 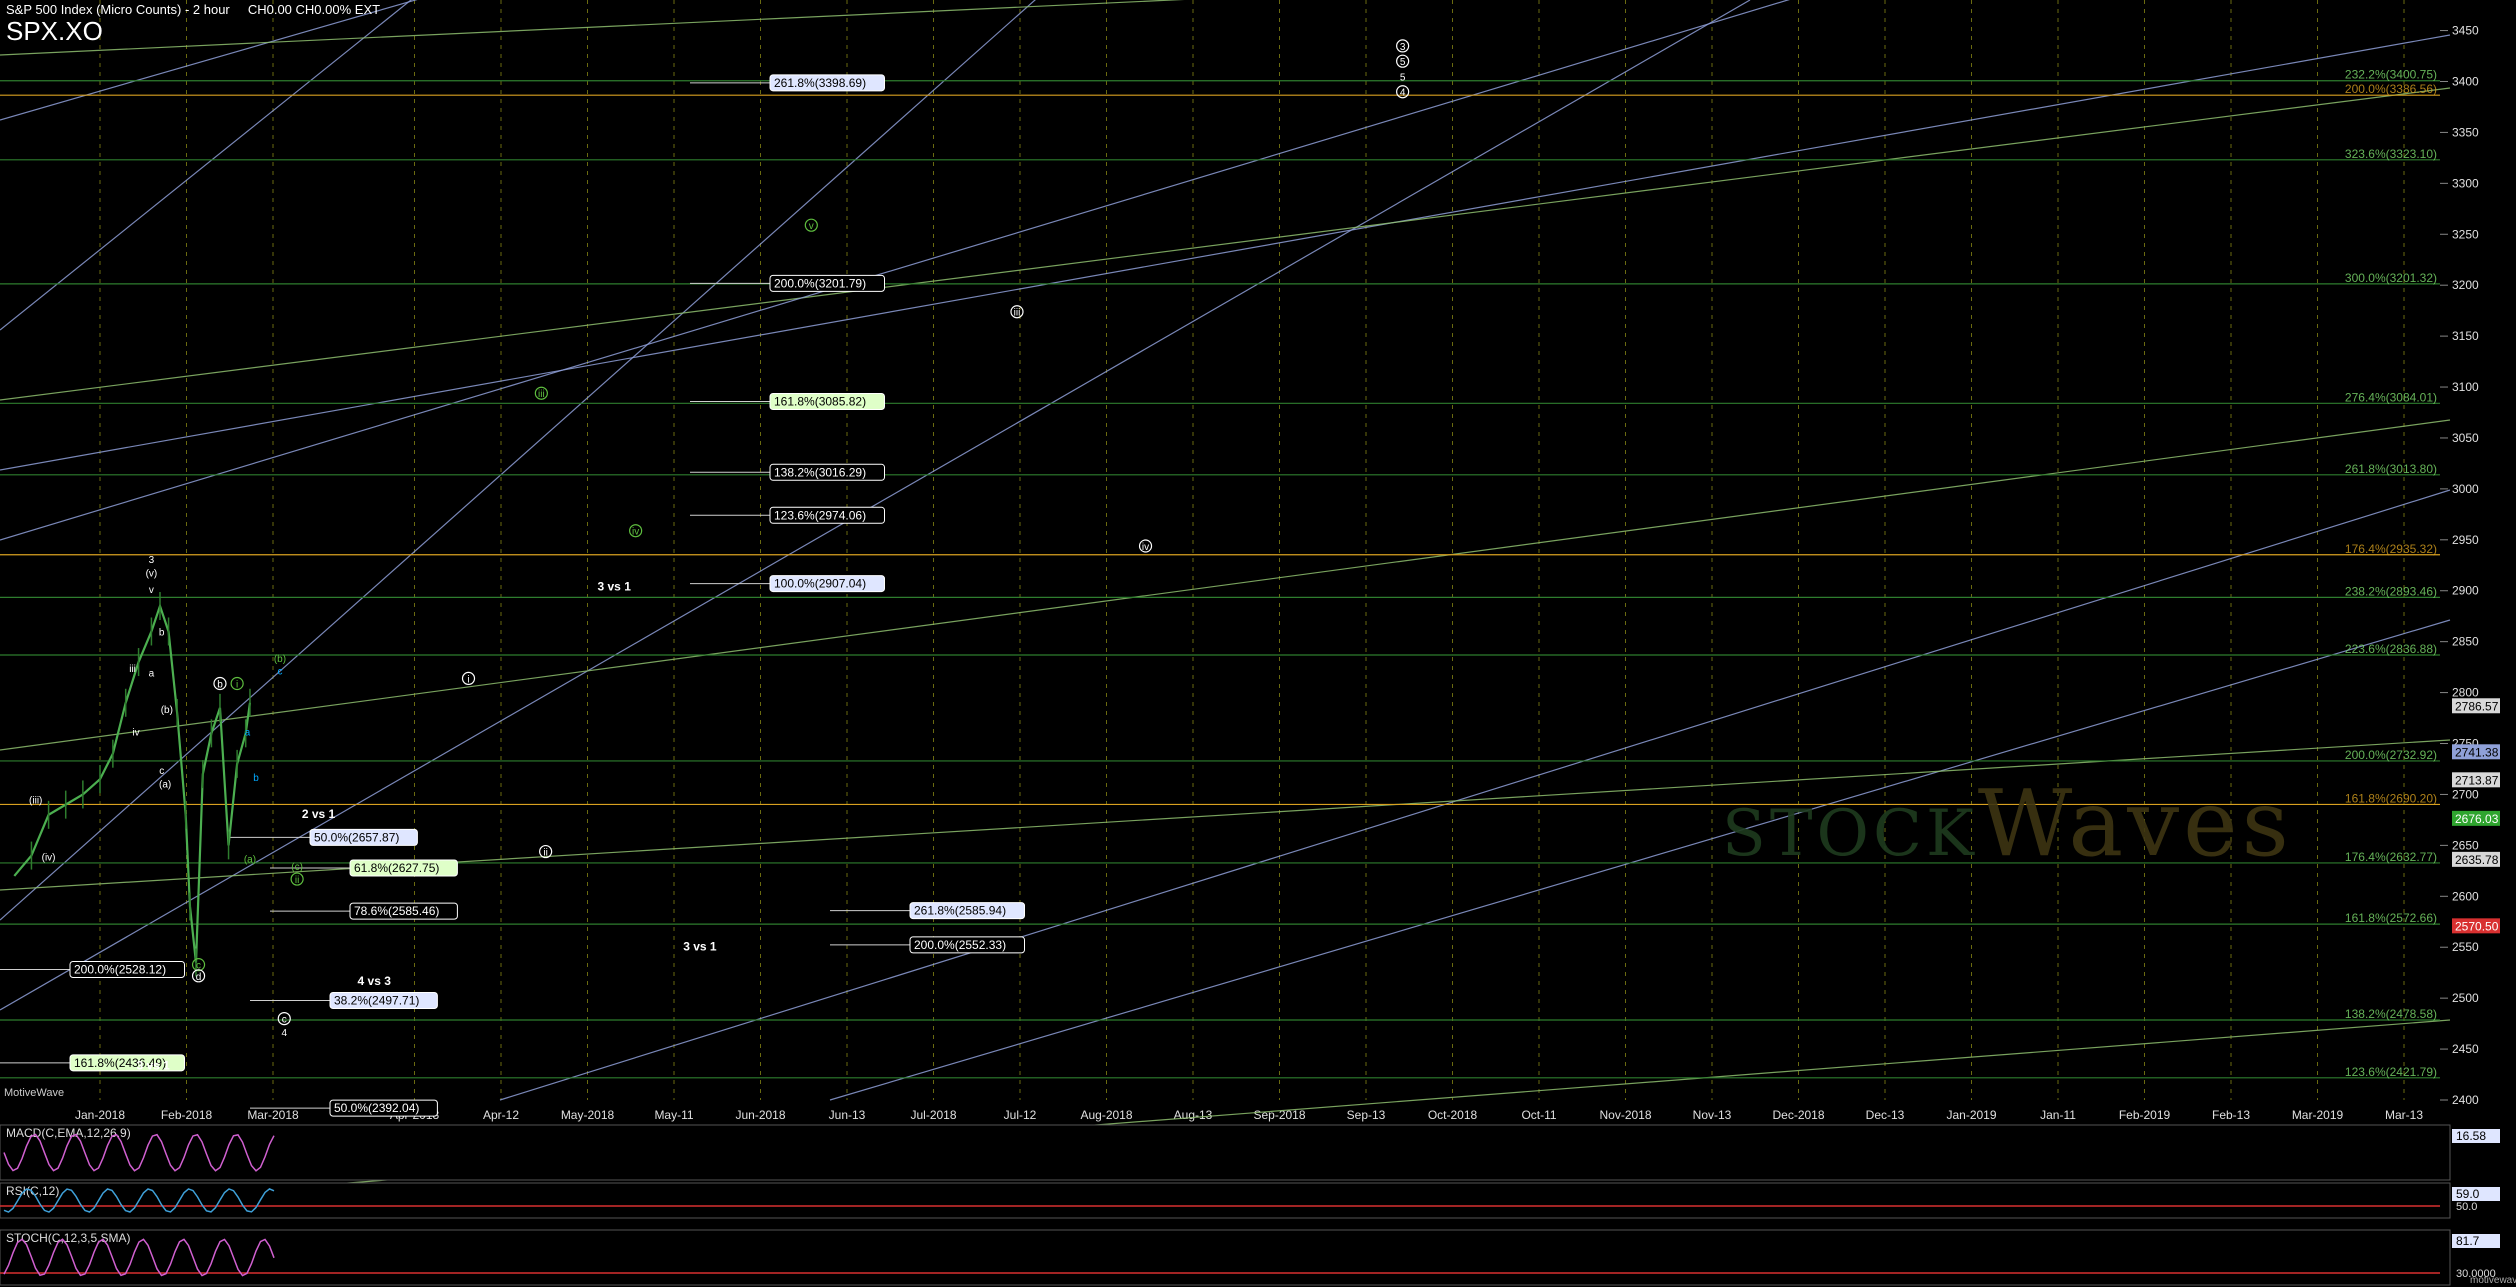 What do you see at coordinates (376, 1108) in the screenshot?
I see `fib-label: 50.0%(2392.04)` at bounding box center [376, 1108].